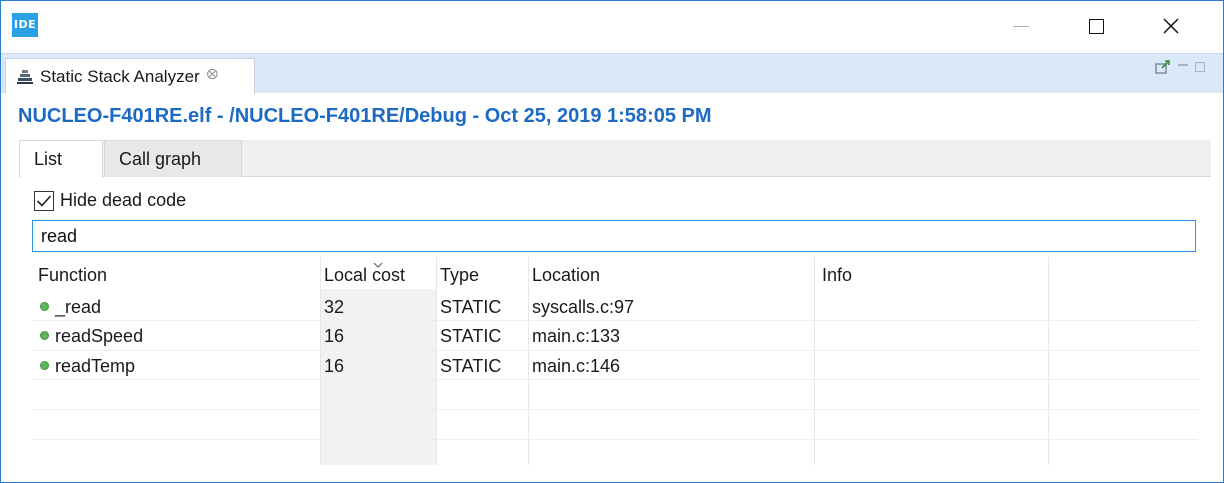 The width and height of the screenshot is (1224, 483). I want to click on column-header-type: Type, so click(459, 275).